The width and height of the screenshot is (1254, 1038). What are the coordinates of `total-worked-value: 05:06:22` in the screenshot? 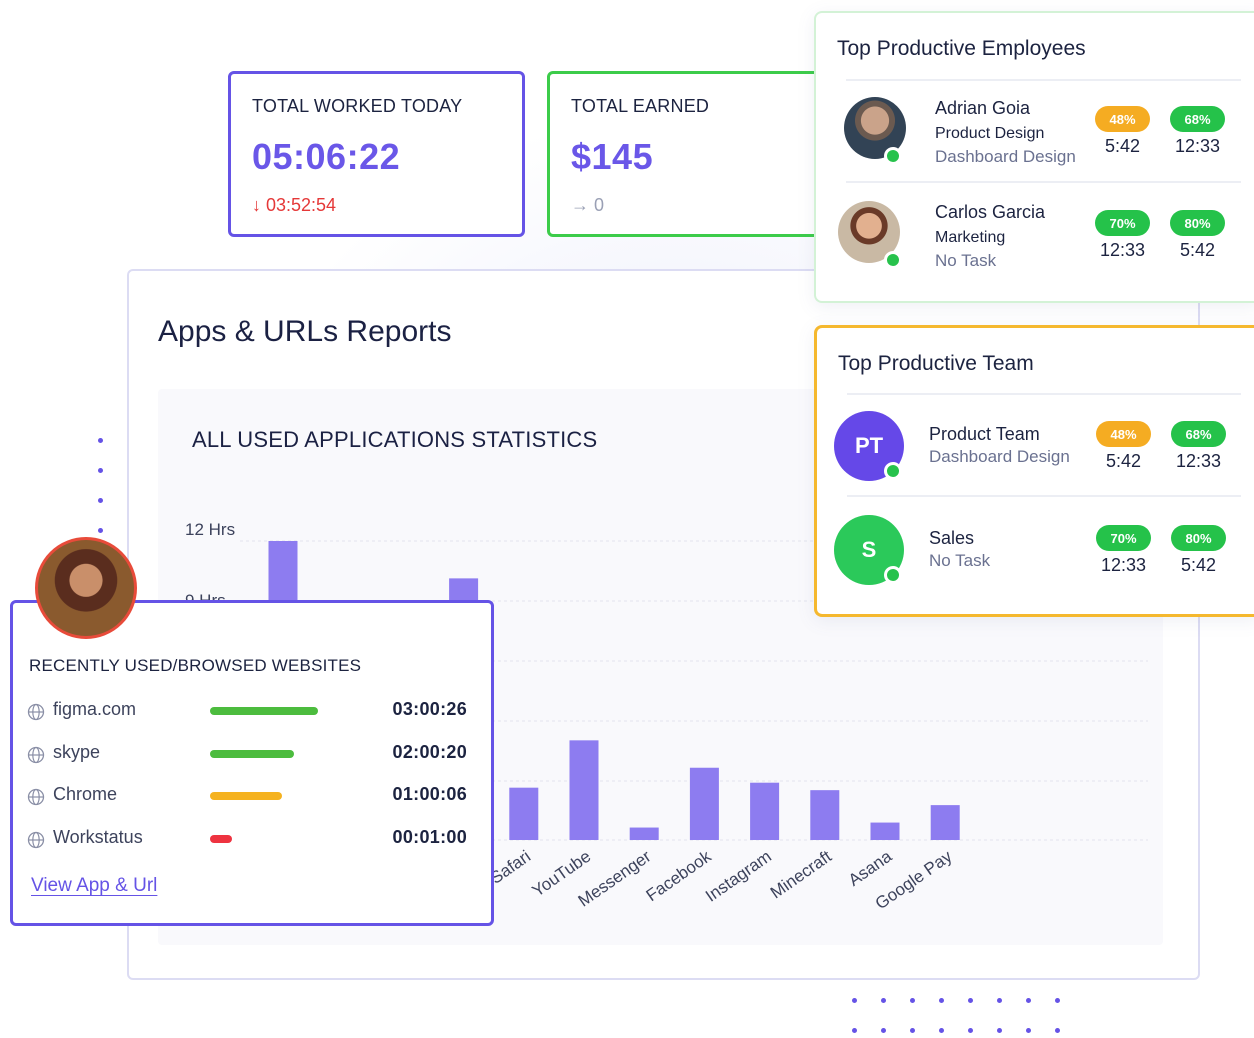 It's located at (326, 156).